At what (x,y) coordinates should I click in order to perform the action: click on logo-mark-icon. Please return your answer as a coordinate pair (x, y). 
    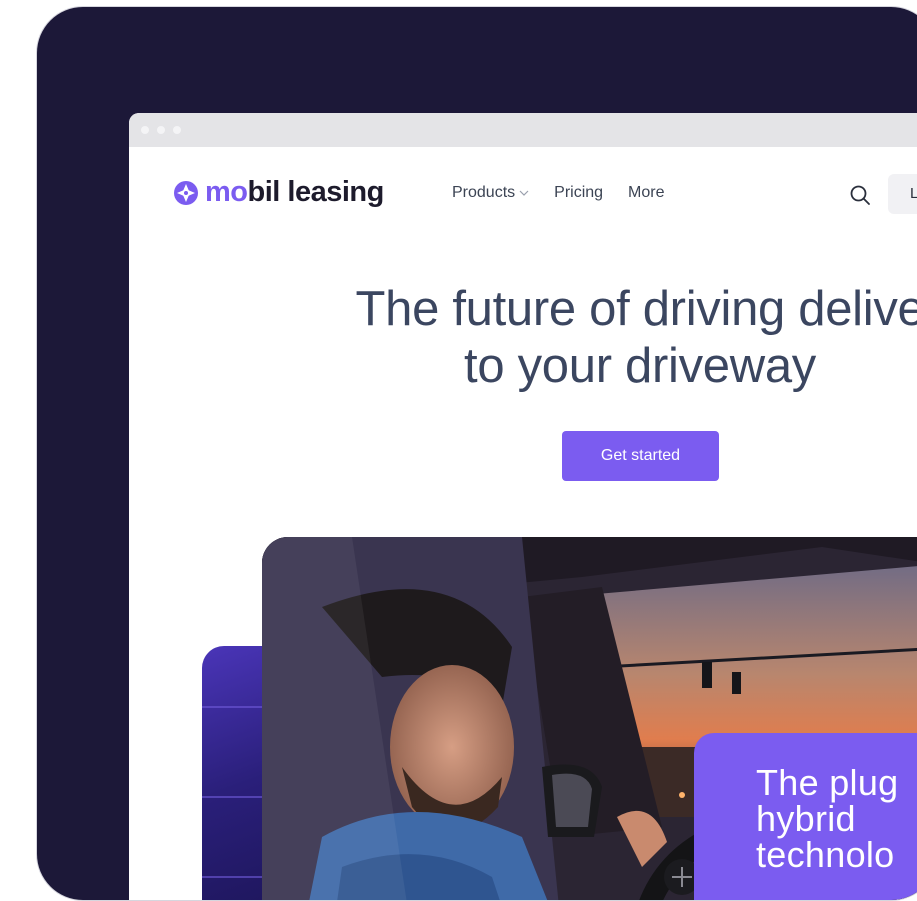
    Looking at the image, I should click on (186, 192).